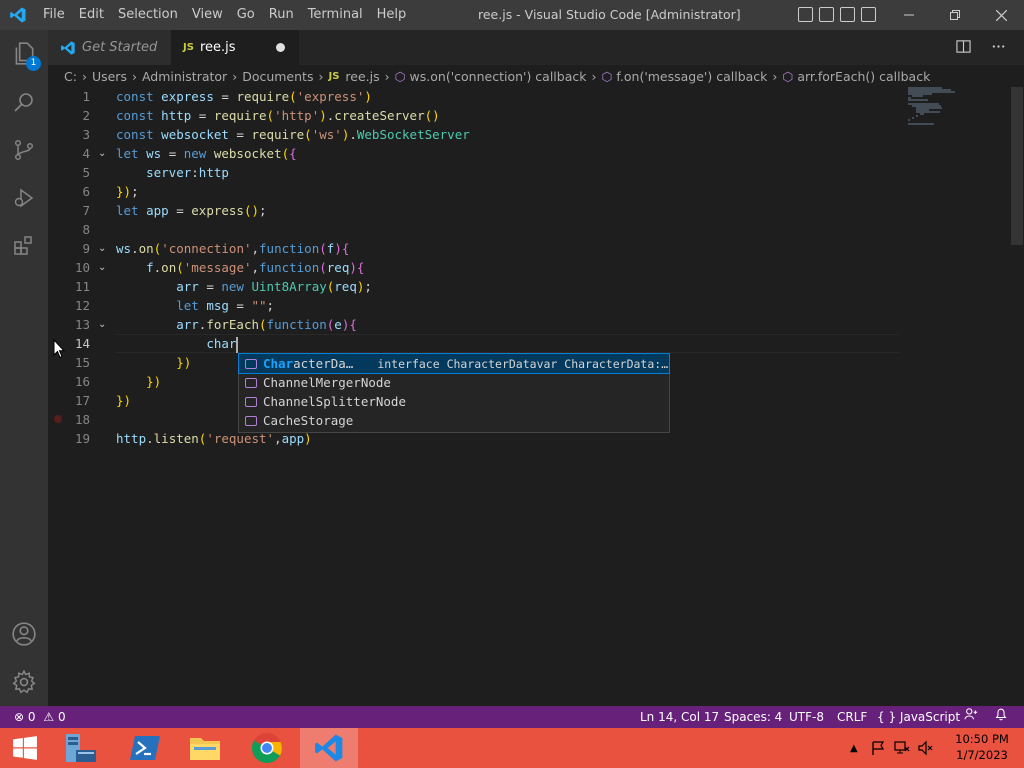 The width and height of the screenshot is (1024, 768). What do you see at coordinates (235, 47) in the screenshot?
I see `tab-ree-js: JS ree.js` at bounding box center [235, 47].